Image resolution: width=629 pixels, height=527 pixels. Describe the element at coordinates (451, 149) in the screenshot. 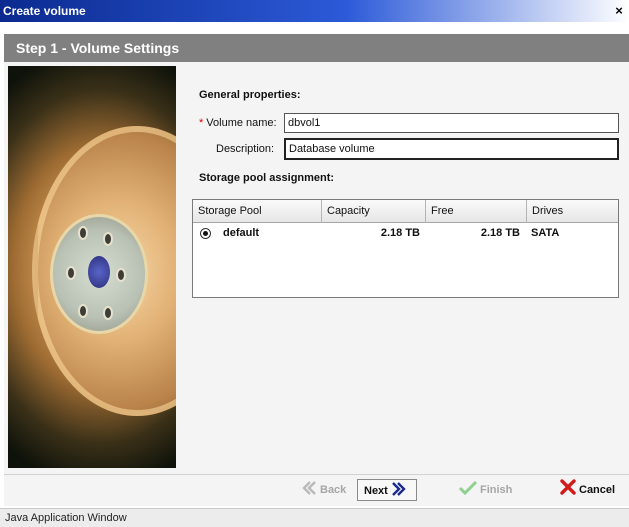

I see `description-input: Database volume` at that location.